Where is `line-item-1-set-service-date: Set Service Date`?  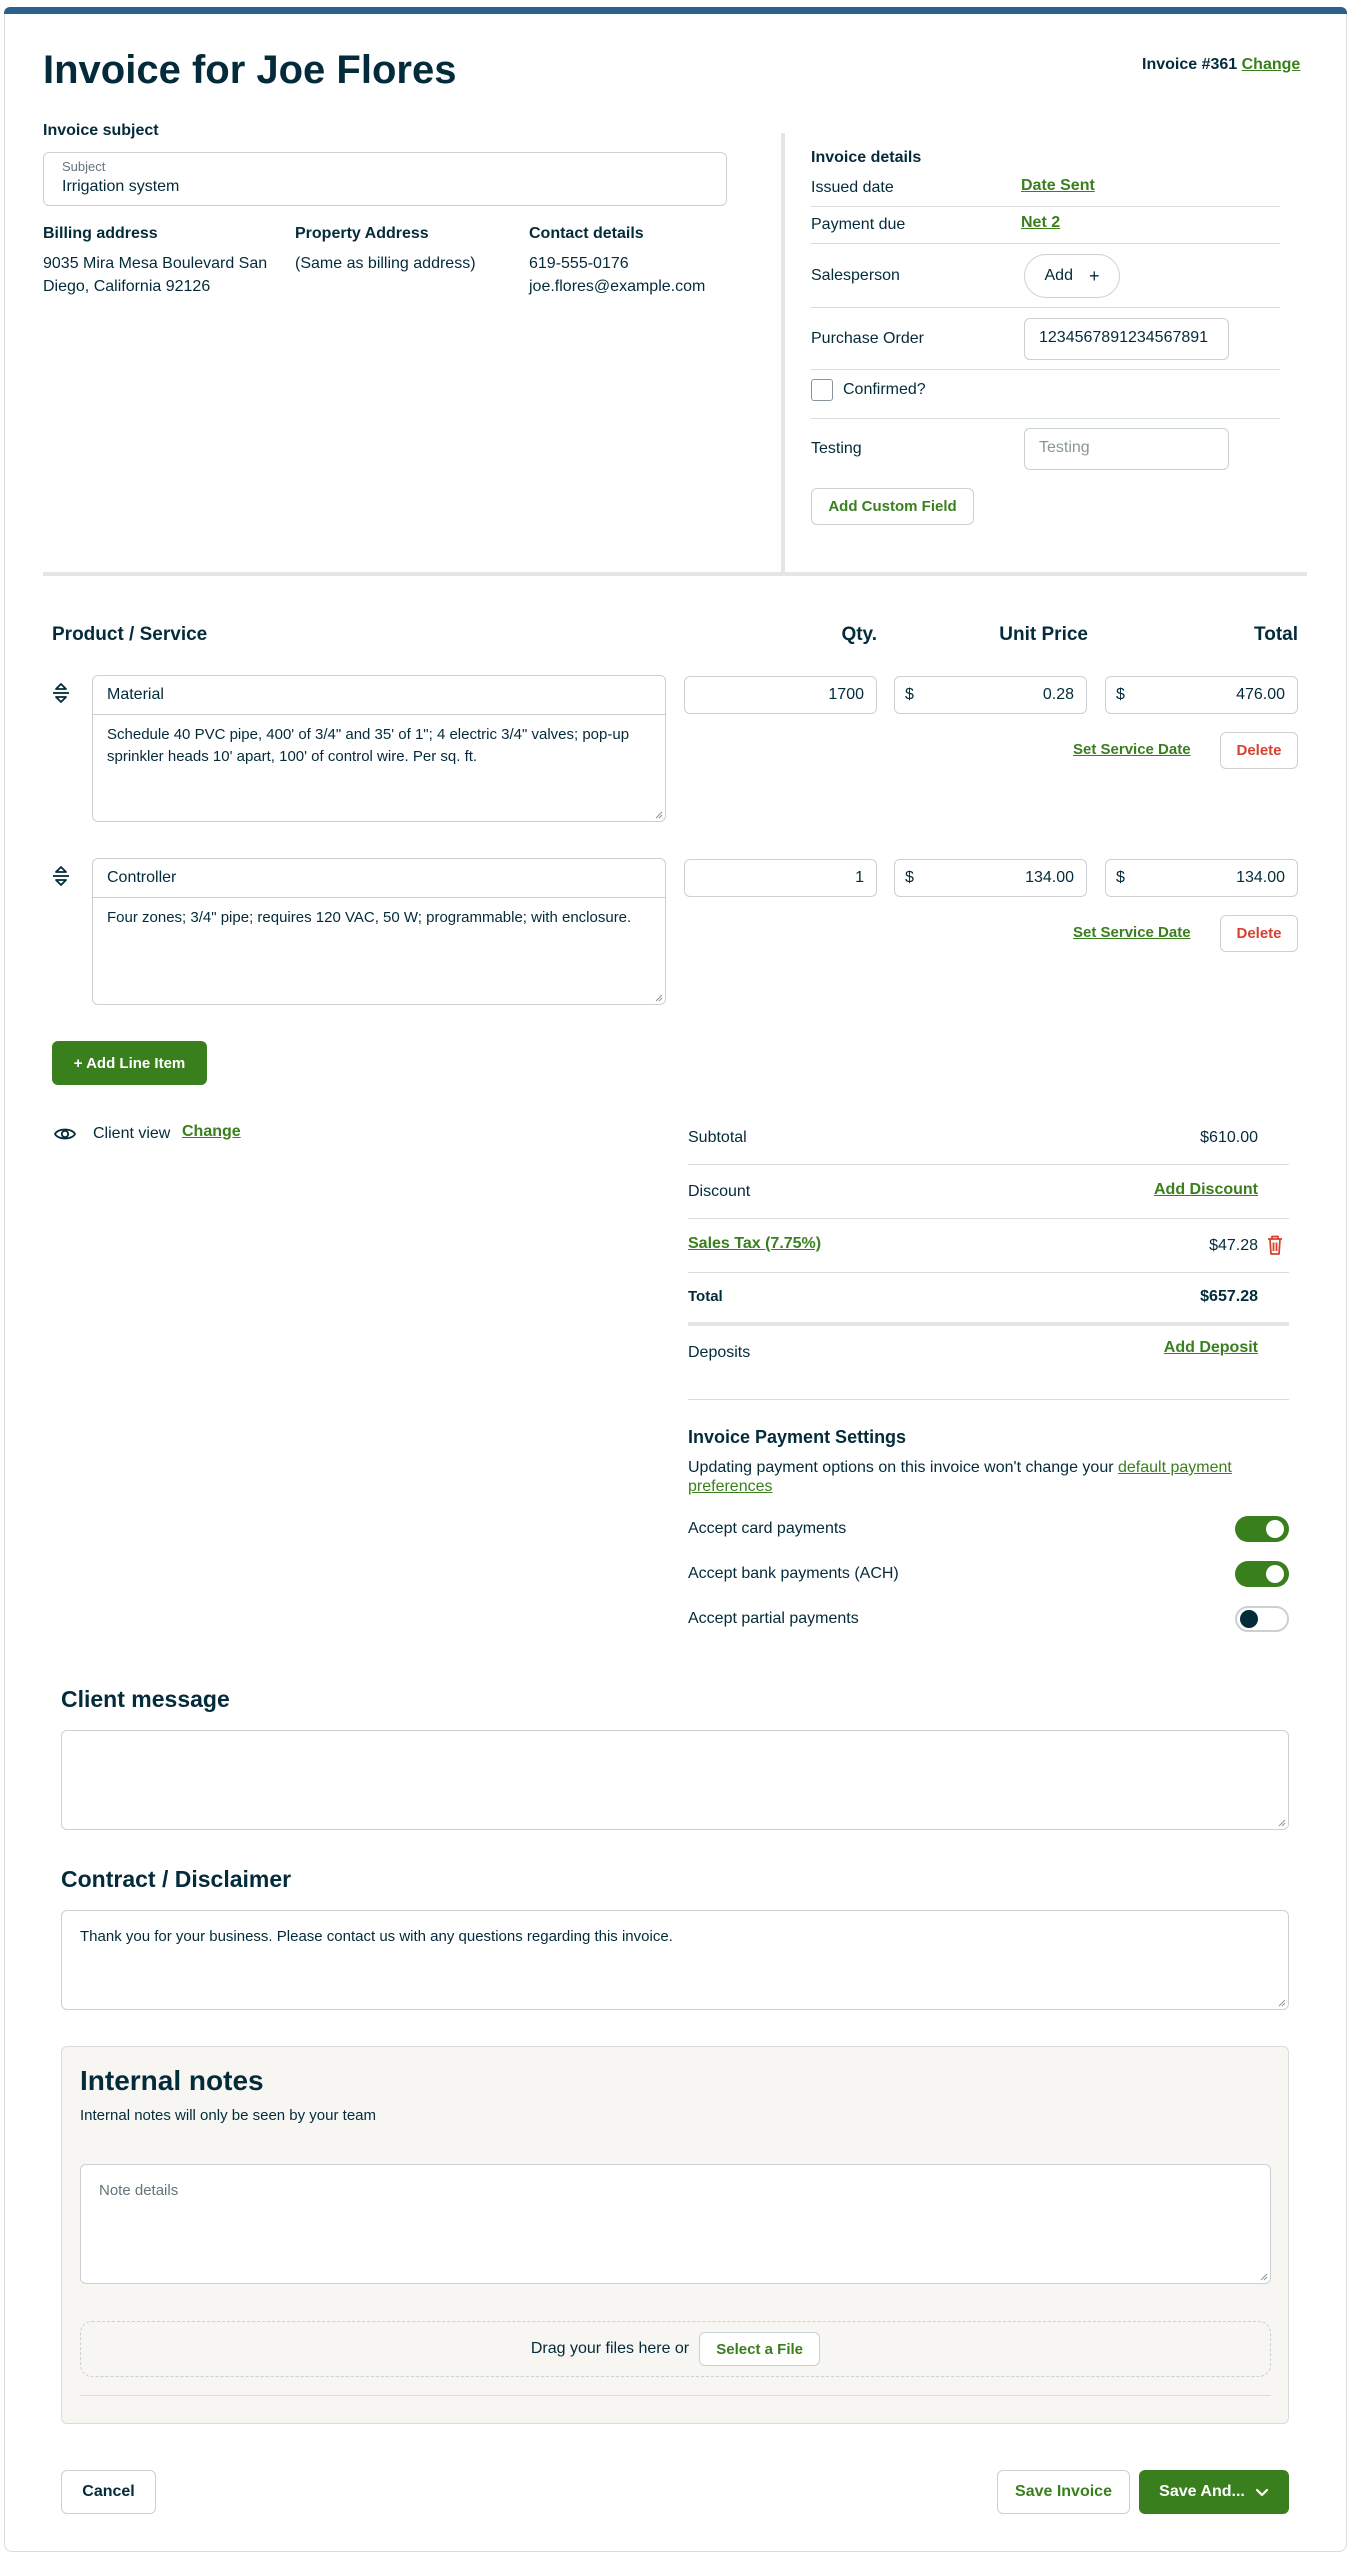
line-item-1-set-service-date: Set Service Date is located at coordinates (1132, 749).